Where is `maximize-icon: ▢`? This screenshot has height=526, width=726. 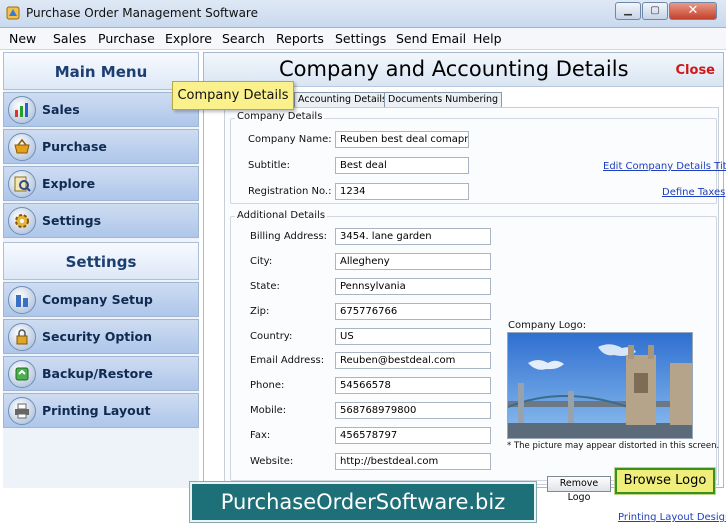 maximize-icon: ▢ is located at coordinates (655, 10).